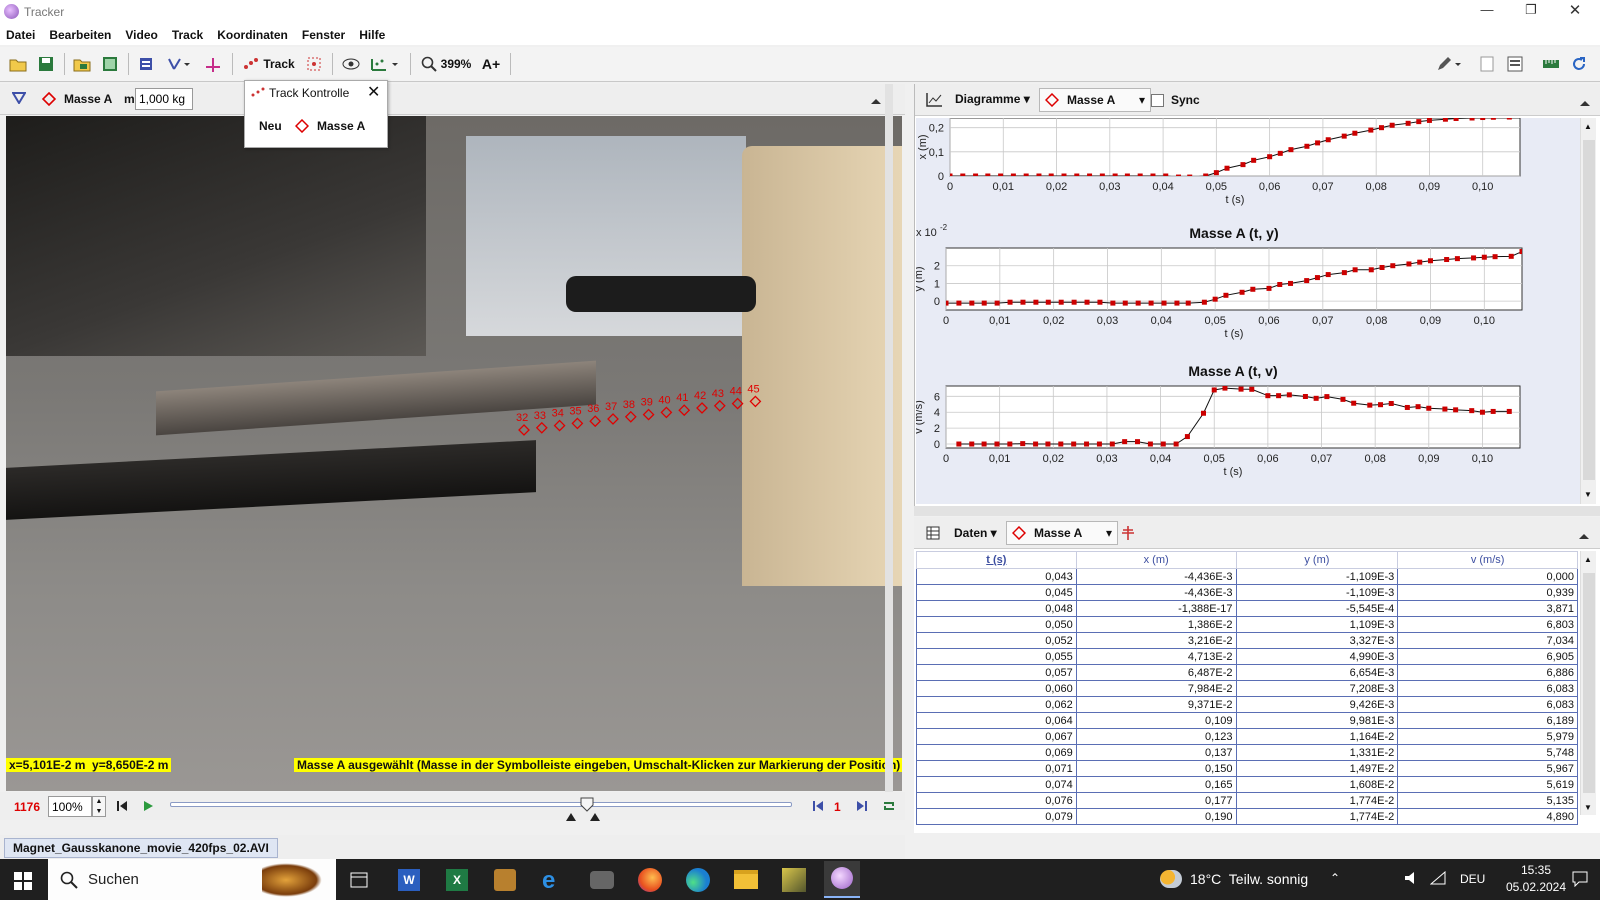 The width and height of the screenshot is (1600, 900). Describe the element at coordinates (996, 816) in the screenshot. I see `table-cell: 0,079` at that location.